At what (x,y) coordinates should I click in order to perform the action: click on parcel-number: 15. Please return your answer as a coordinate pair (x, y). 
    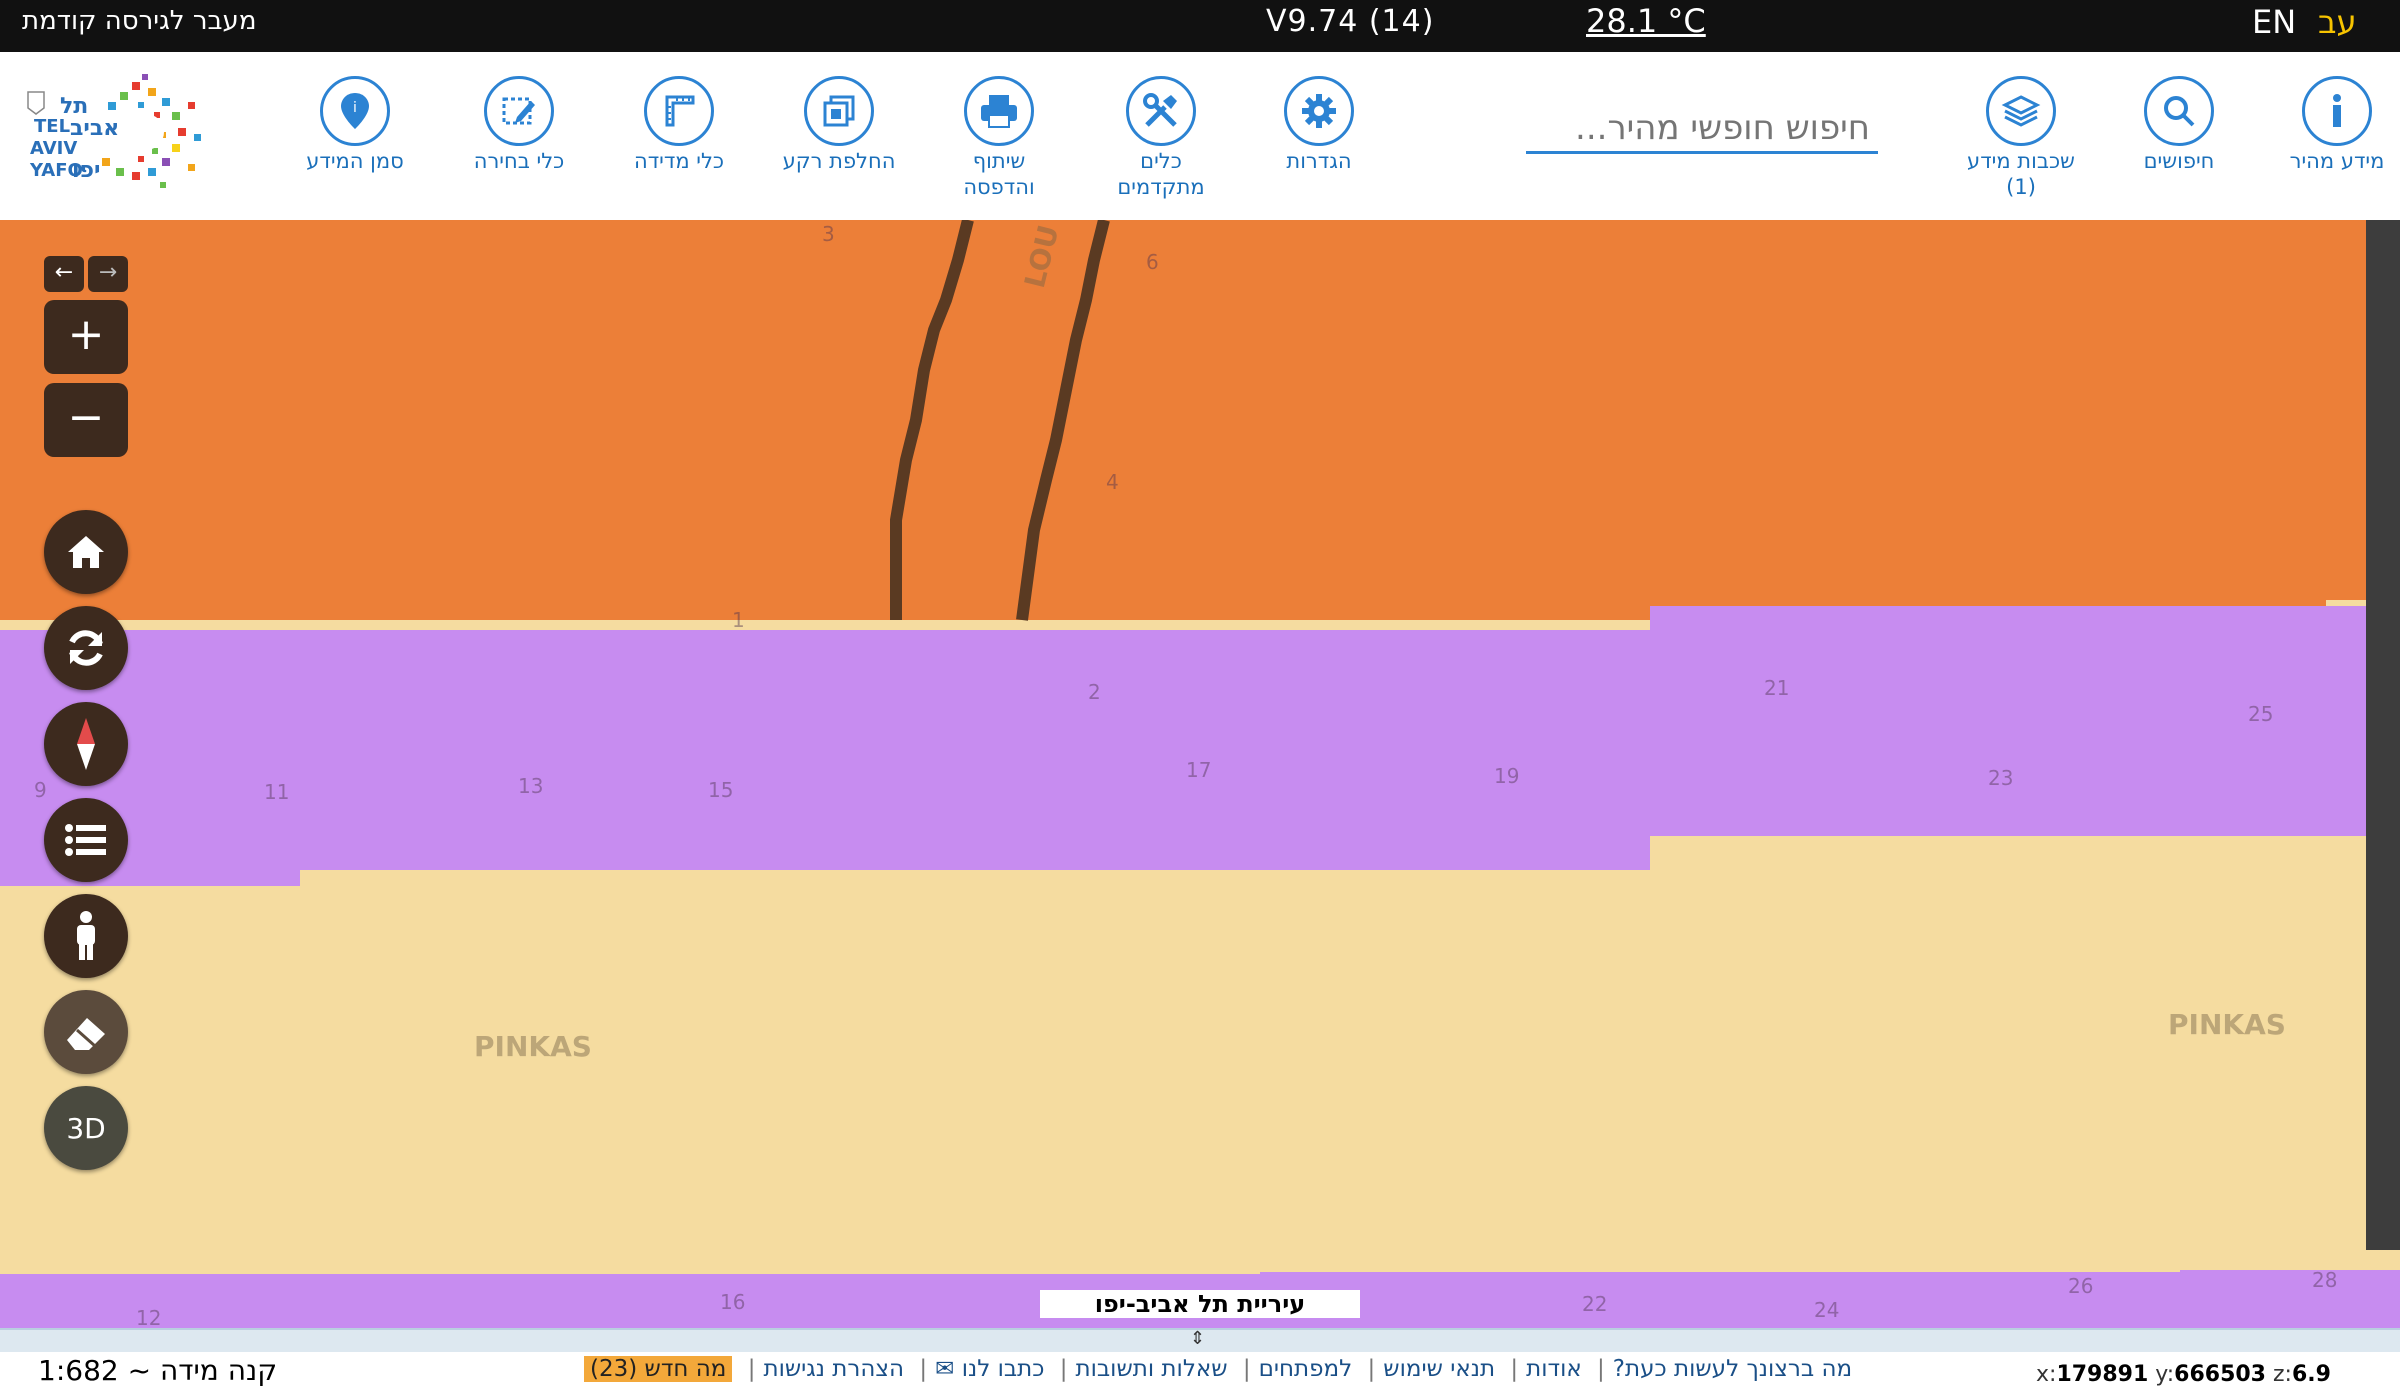
    Looking at the image, I should click on (721, 790).